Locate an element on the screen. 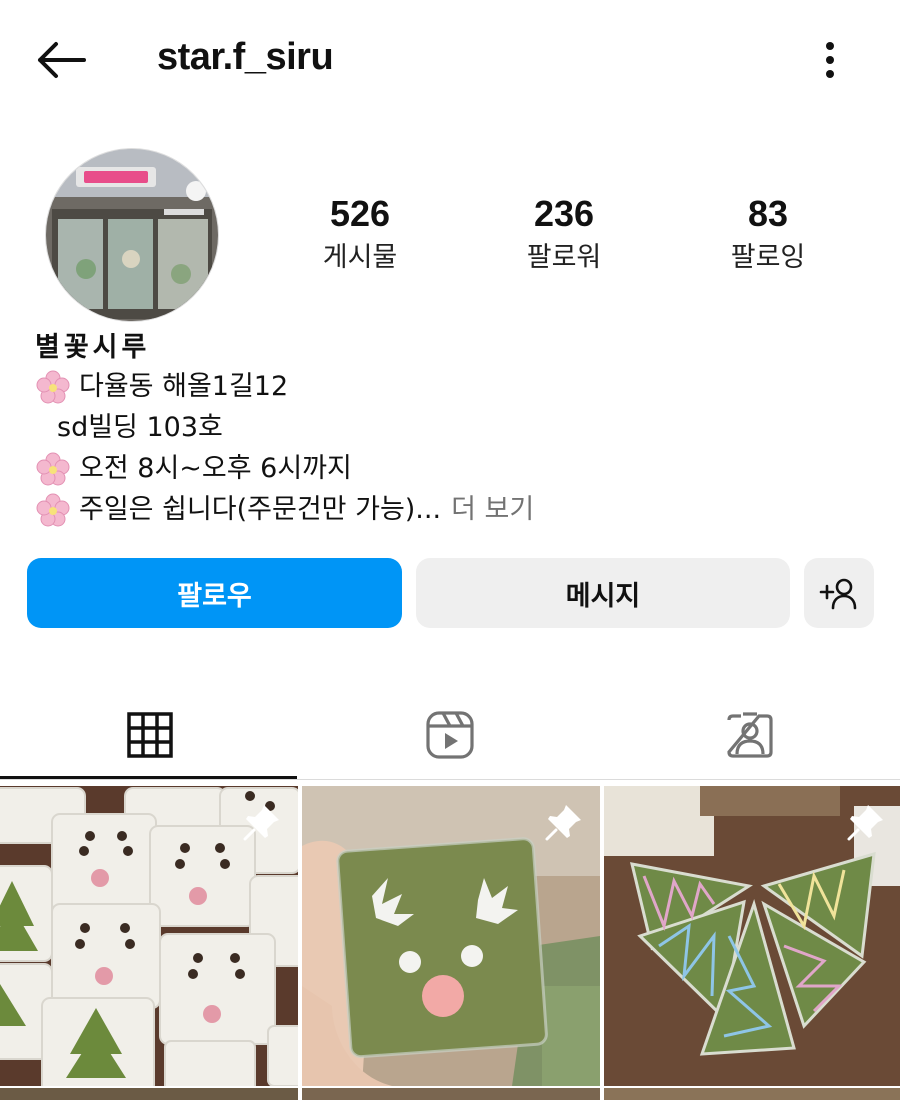 The image size is (900, 1100). tab-reels is located at coordinates (450, 735).